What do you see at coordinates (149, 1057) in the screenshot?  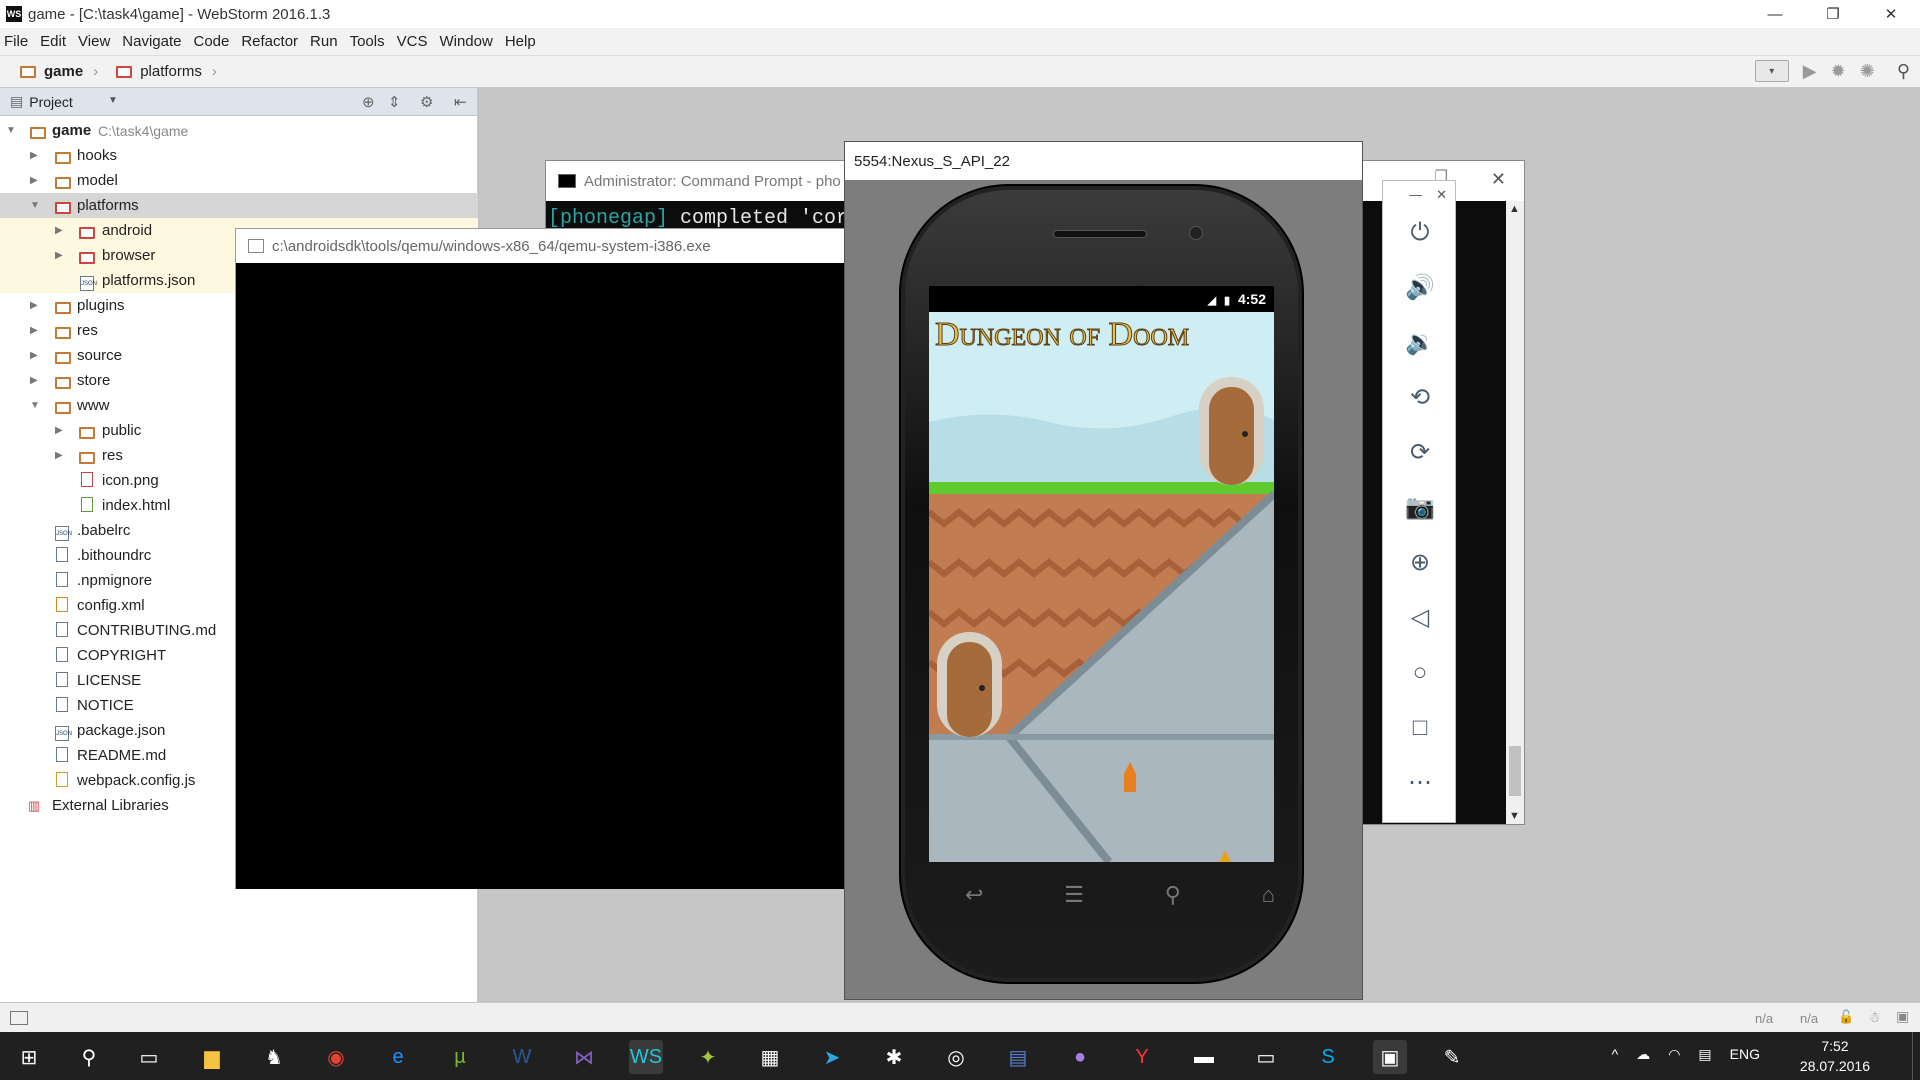 I see `task-view-icon: ▭` at bounding box center [149, 1057].